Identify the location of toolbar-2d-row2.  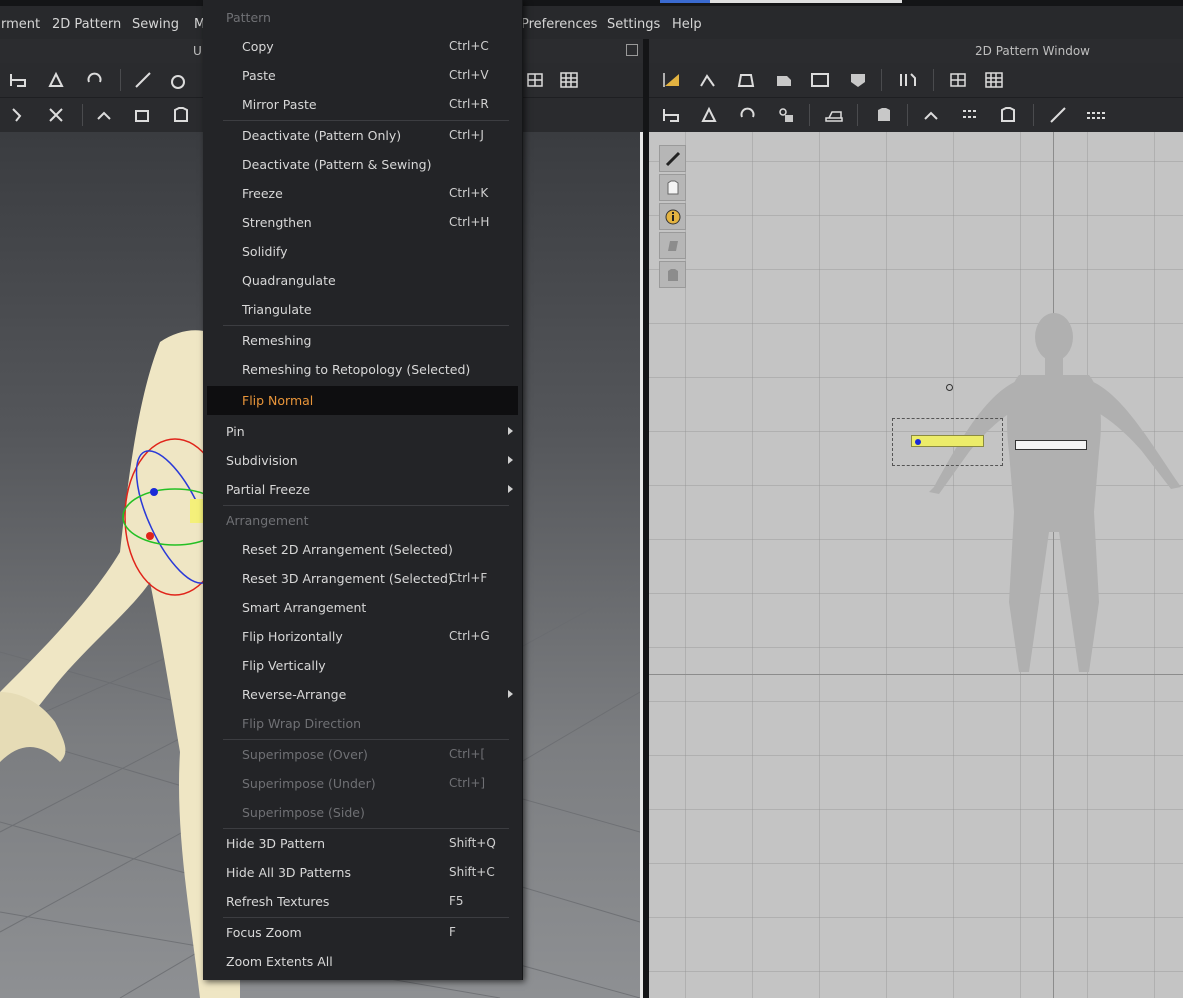
(916, 115).